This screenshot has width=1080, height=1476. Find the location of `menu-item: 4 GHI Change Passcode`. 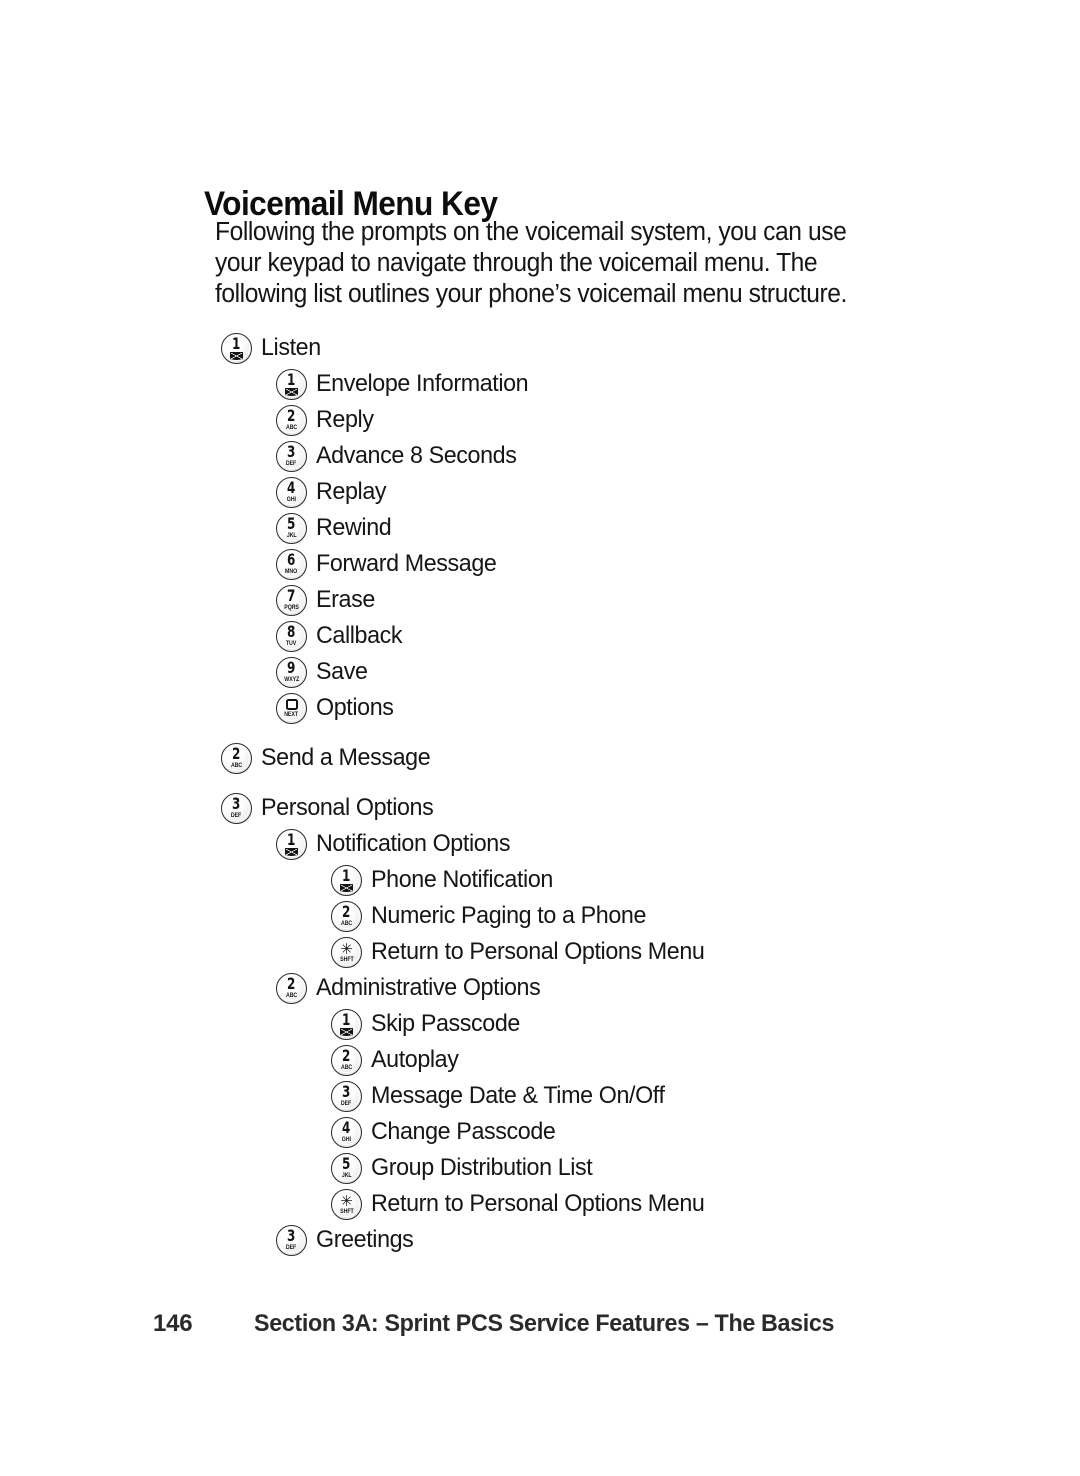

menu-item: 4 GHI Change Passcode is located at coordinates (540, 1132).